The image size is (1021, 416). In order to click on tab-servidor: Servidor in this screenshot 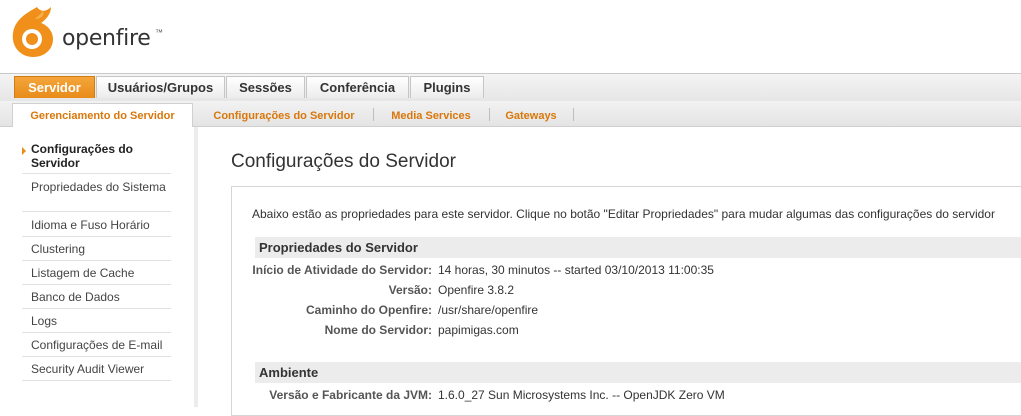, I will do `click(54, 87)`.